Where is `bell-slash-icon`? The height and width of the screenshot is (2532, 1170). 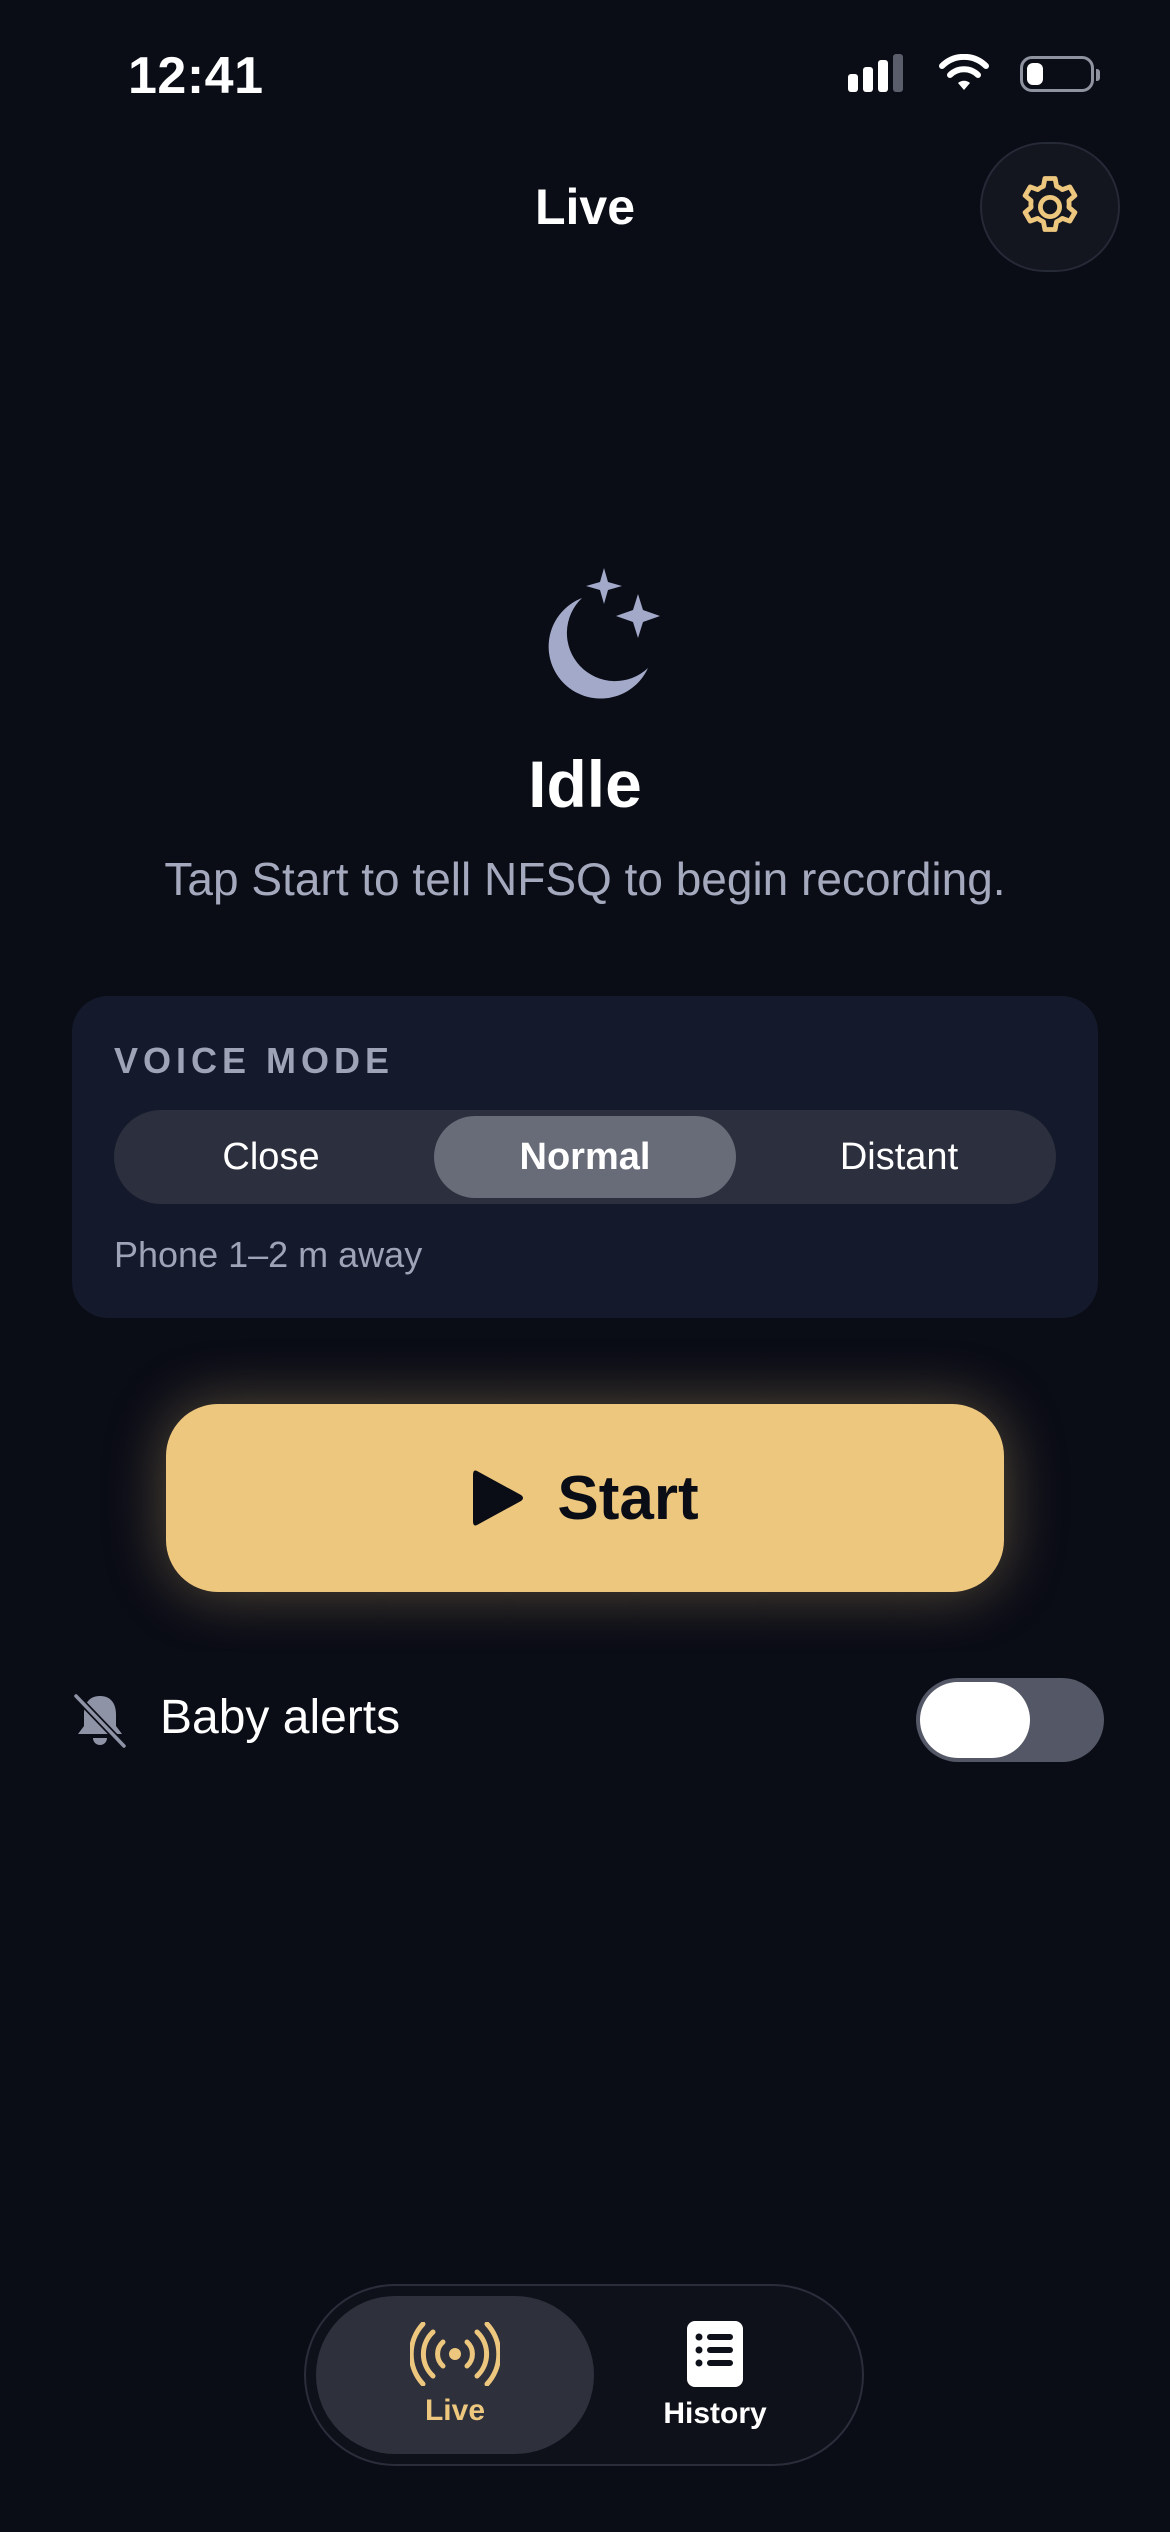
bell-slash-icon is located at coordinates (100, 1721).